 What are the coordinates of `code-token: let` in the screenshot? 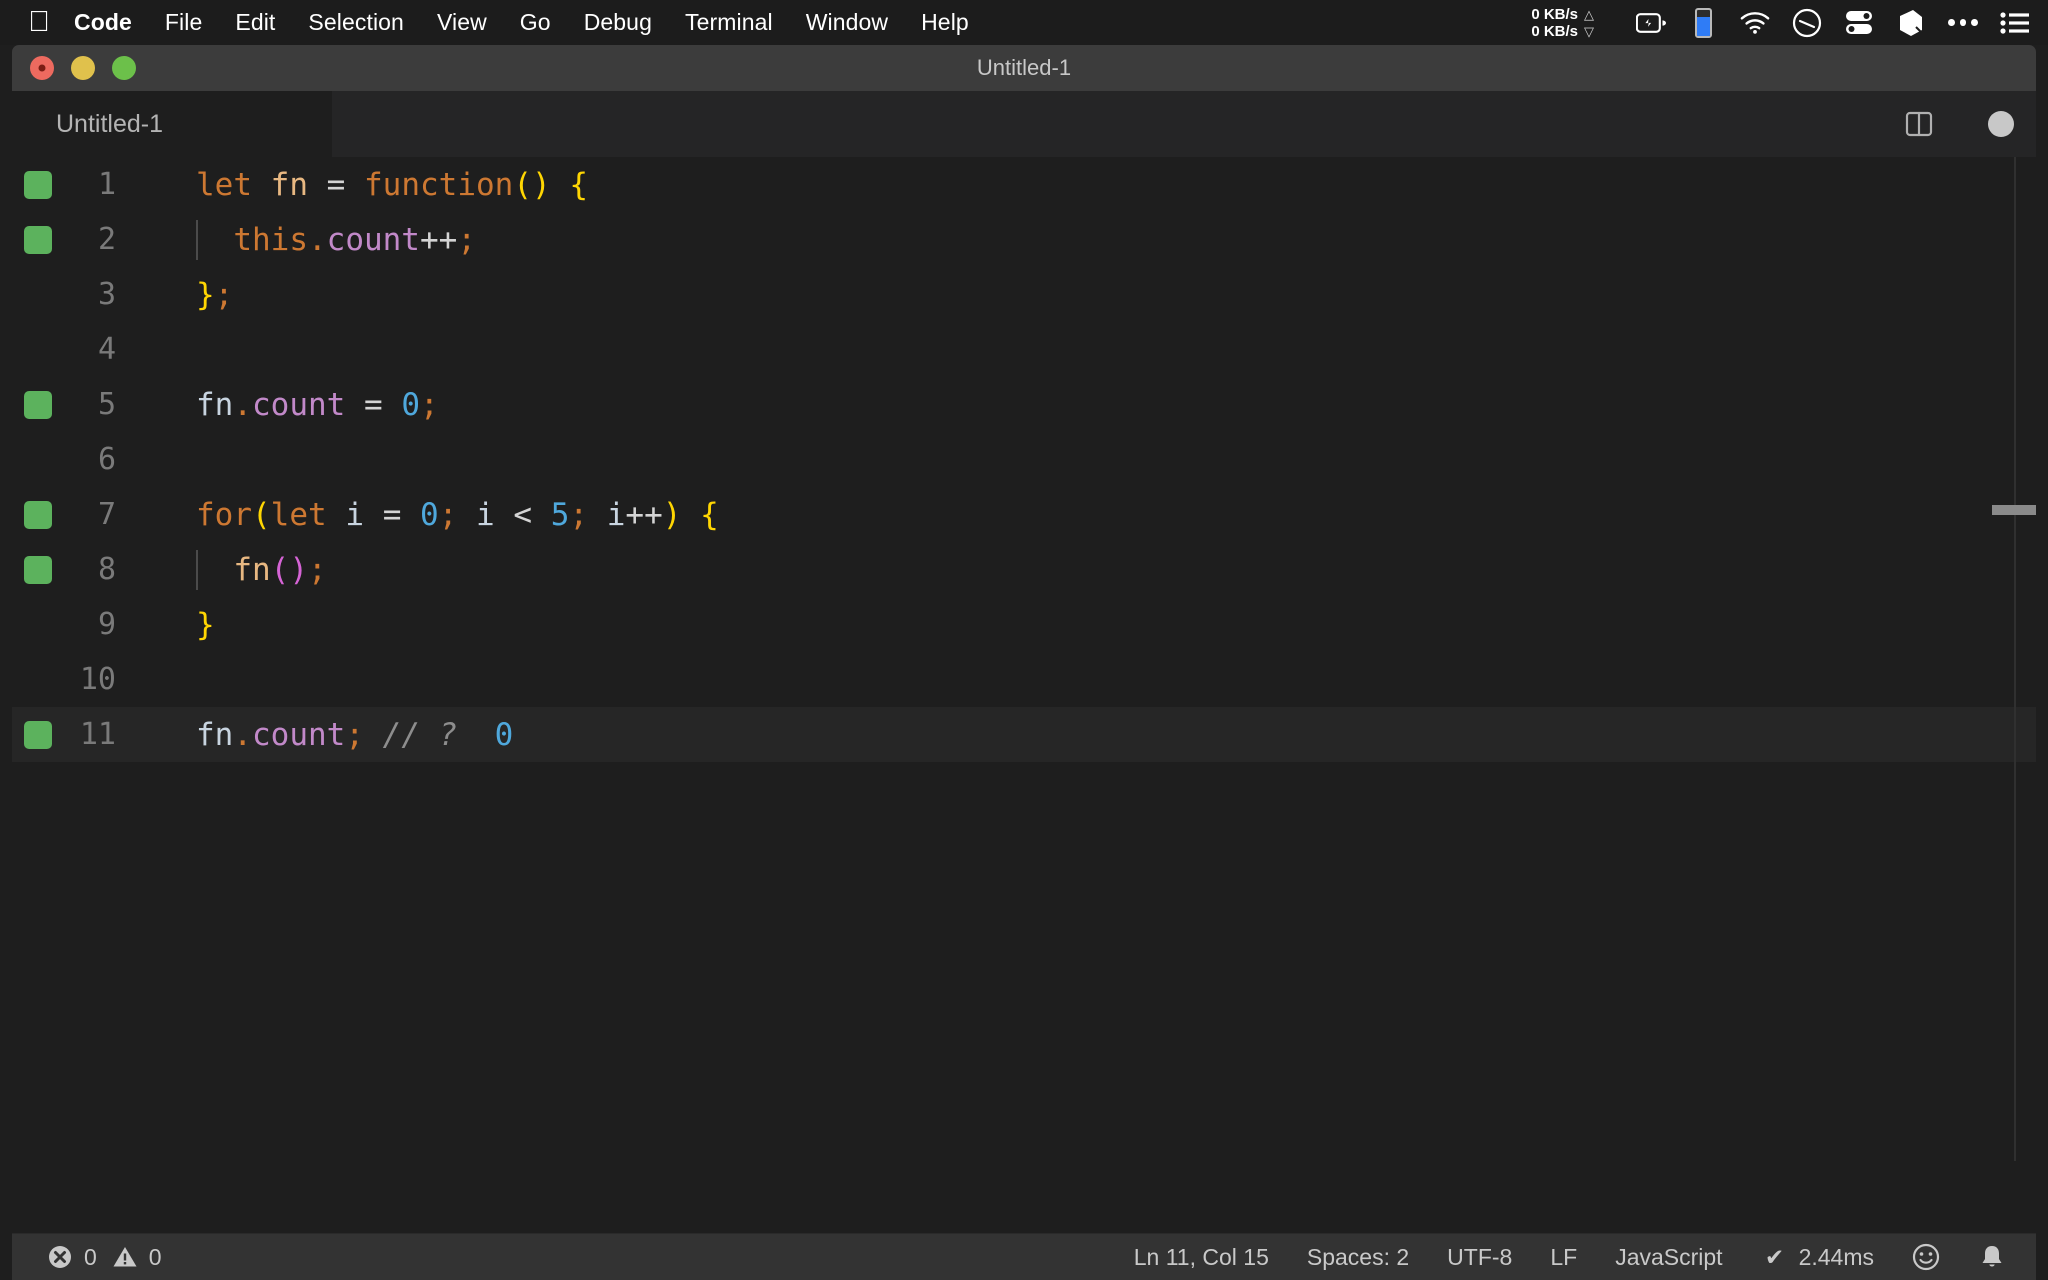 It's located at (298, 514).